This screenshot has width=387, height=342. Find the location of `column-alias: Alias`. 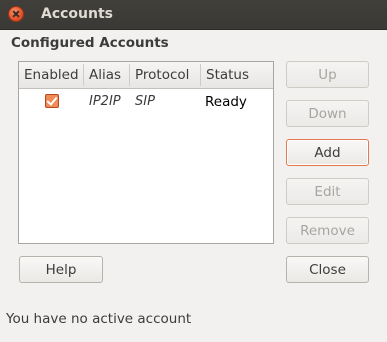

column-alias: Alias is located at coordinates (105, 75).